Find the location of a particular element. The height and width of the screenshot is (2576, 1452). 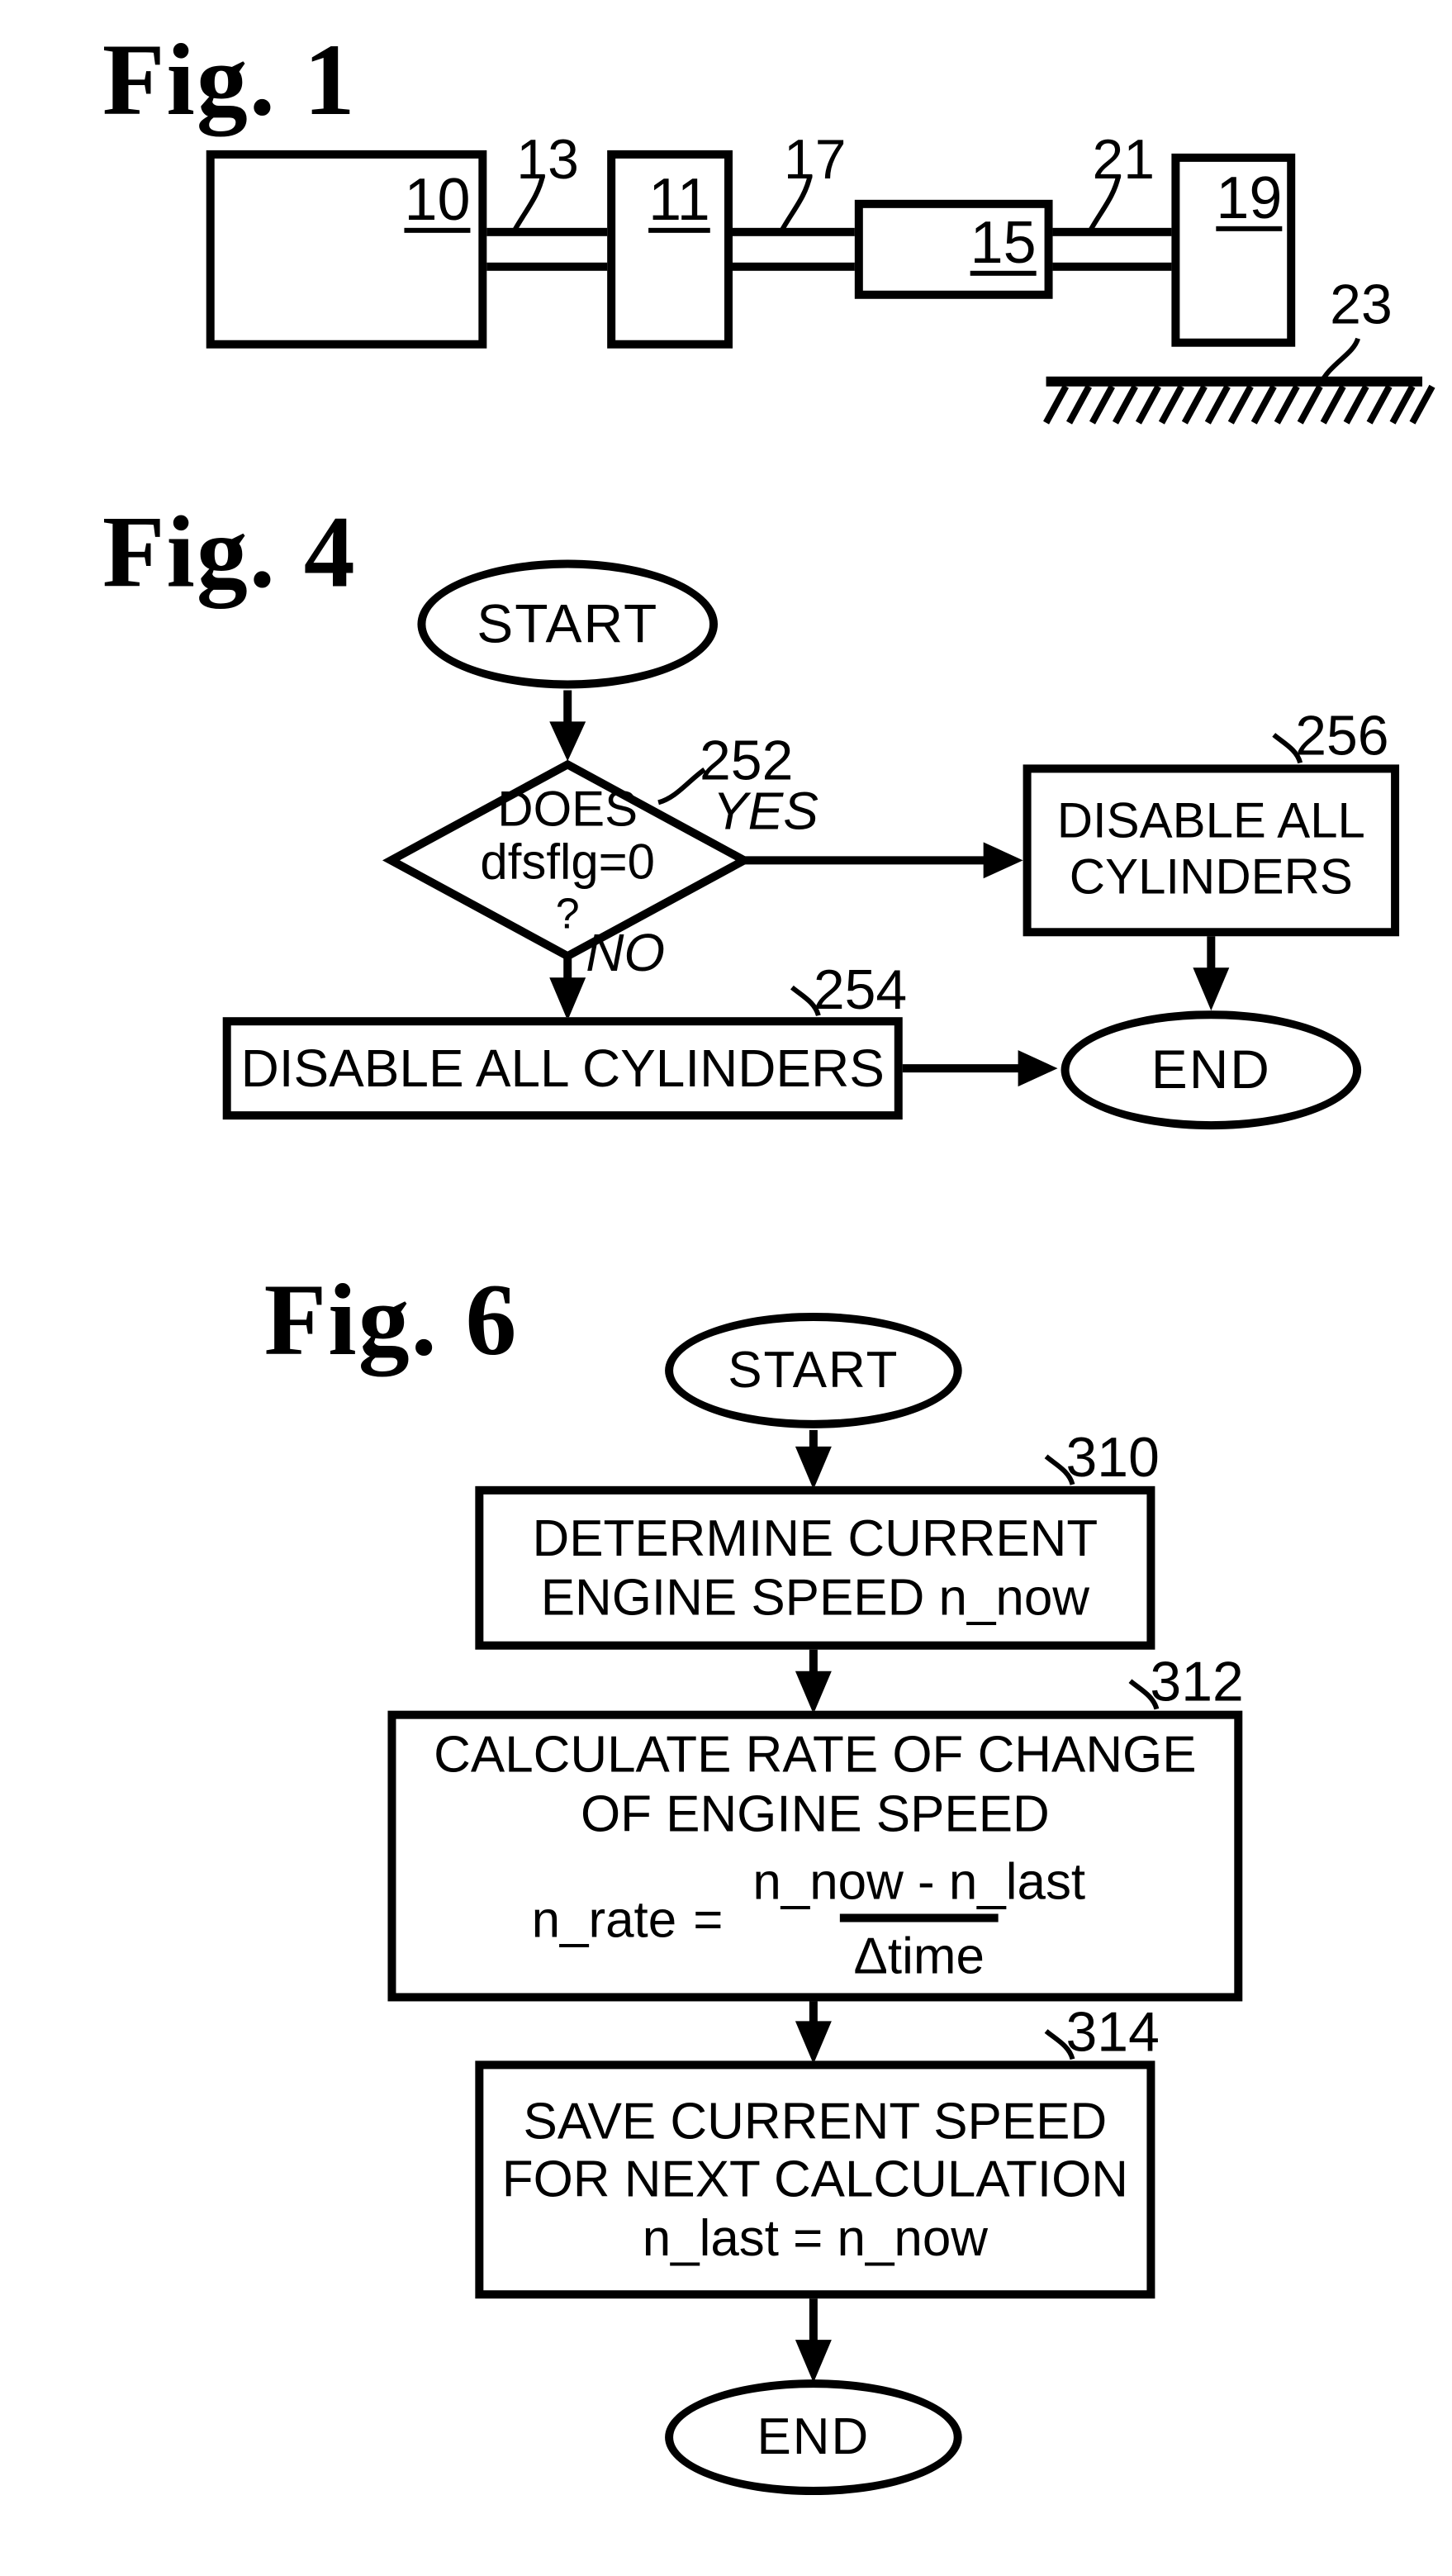

fig6-end-node: END is located at coordinates (813, 2437).